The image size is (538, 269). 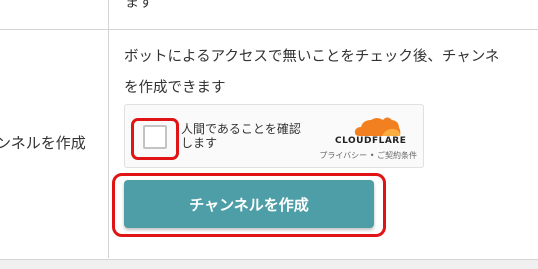 I want to click on row-label-create-channel: ンネルを作成, so click(x=43, y=143).